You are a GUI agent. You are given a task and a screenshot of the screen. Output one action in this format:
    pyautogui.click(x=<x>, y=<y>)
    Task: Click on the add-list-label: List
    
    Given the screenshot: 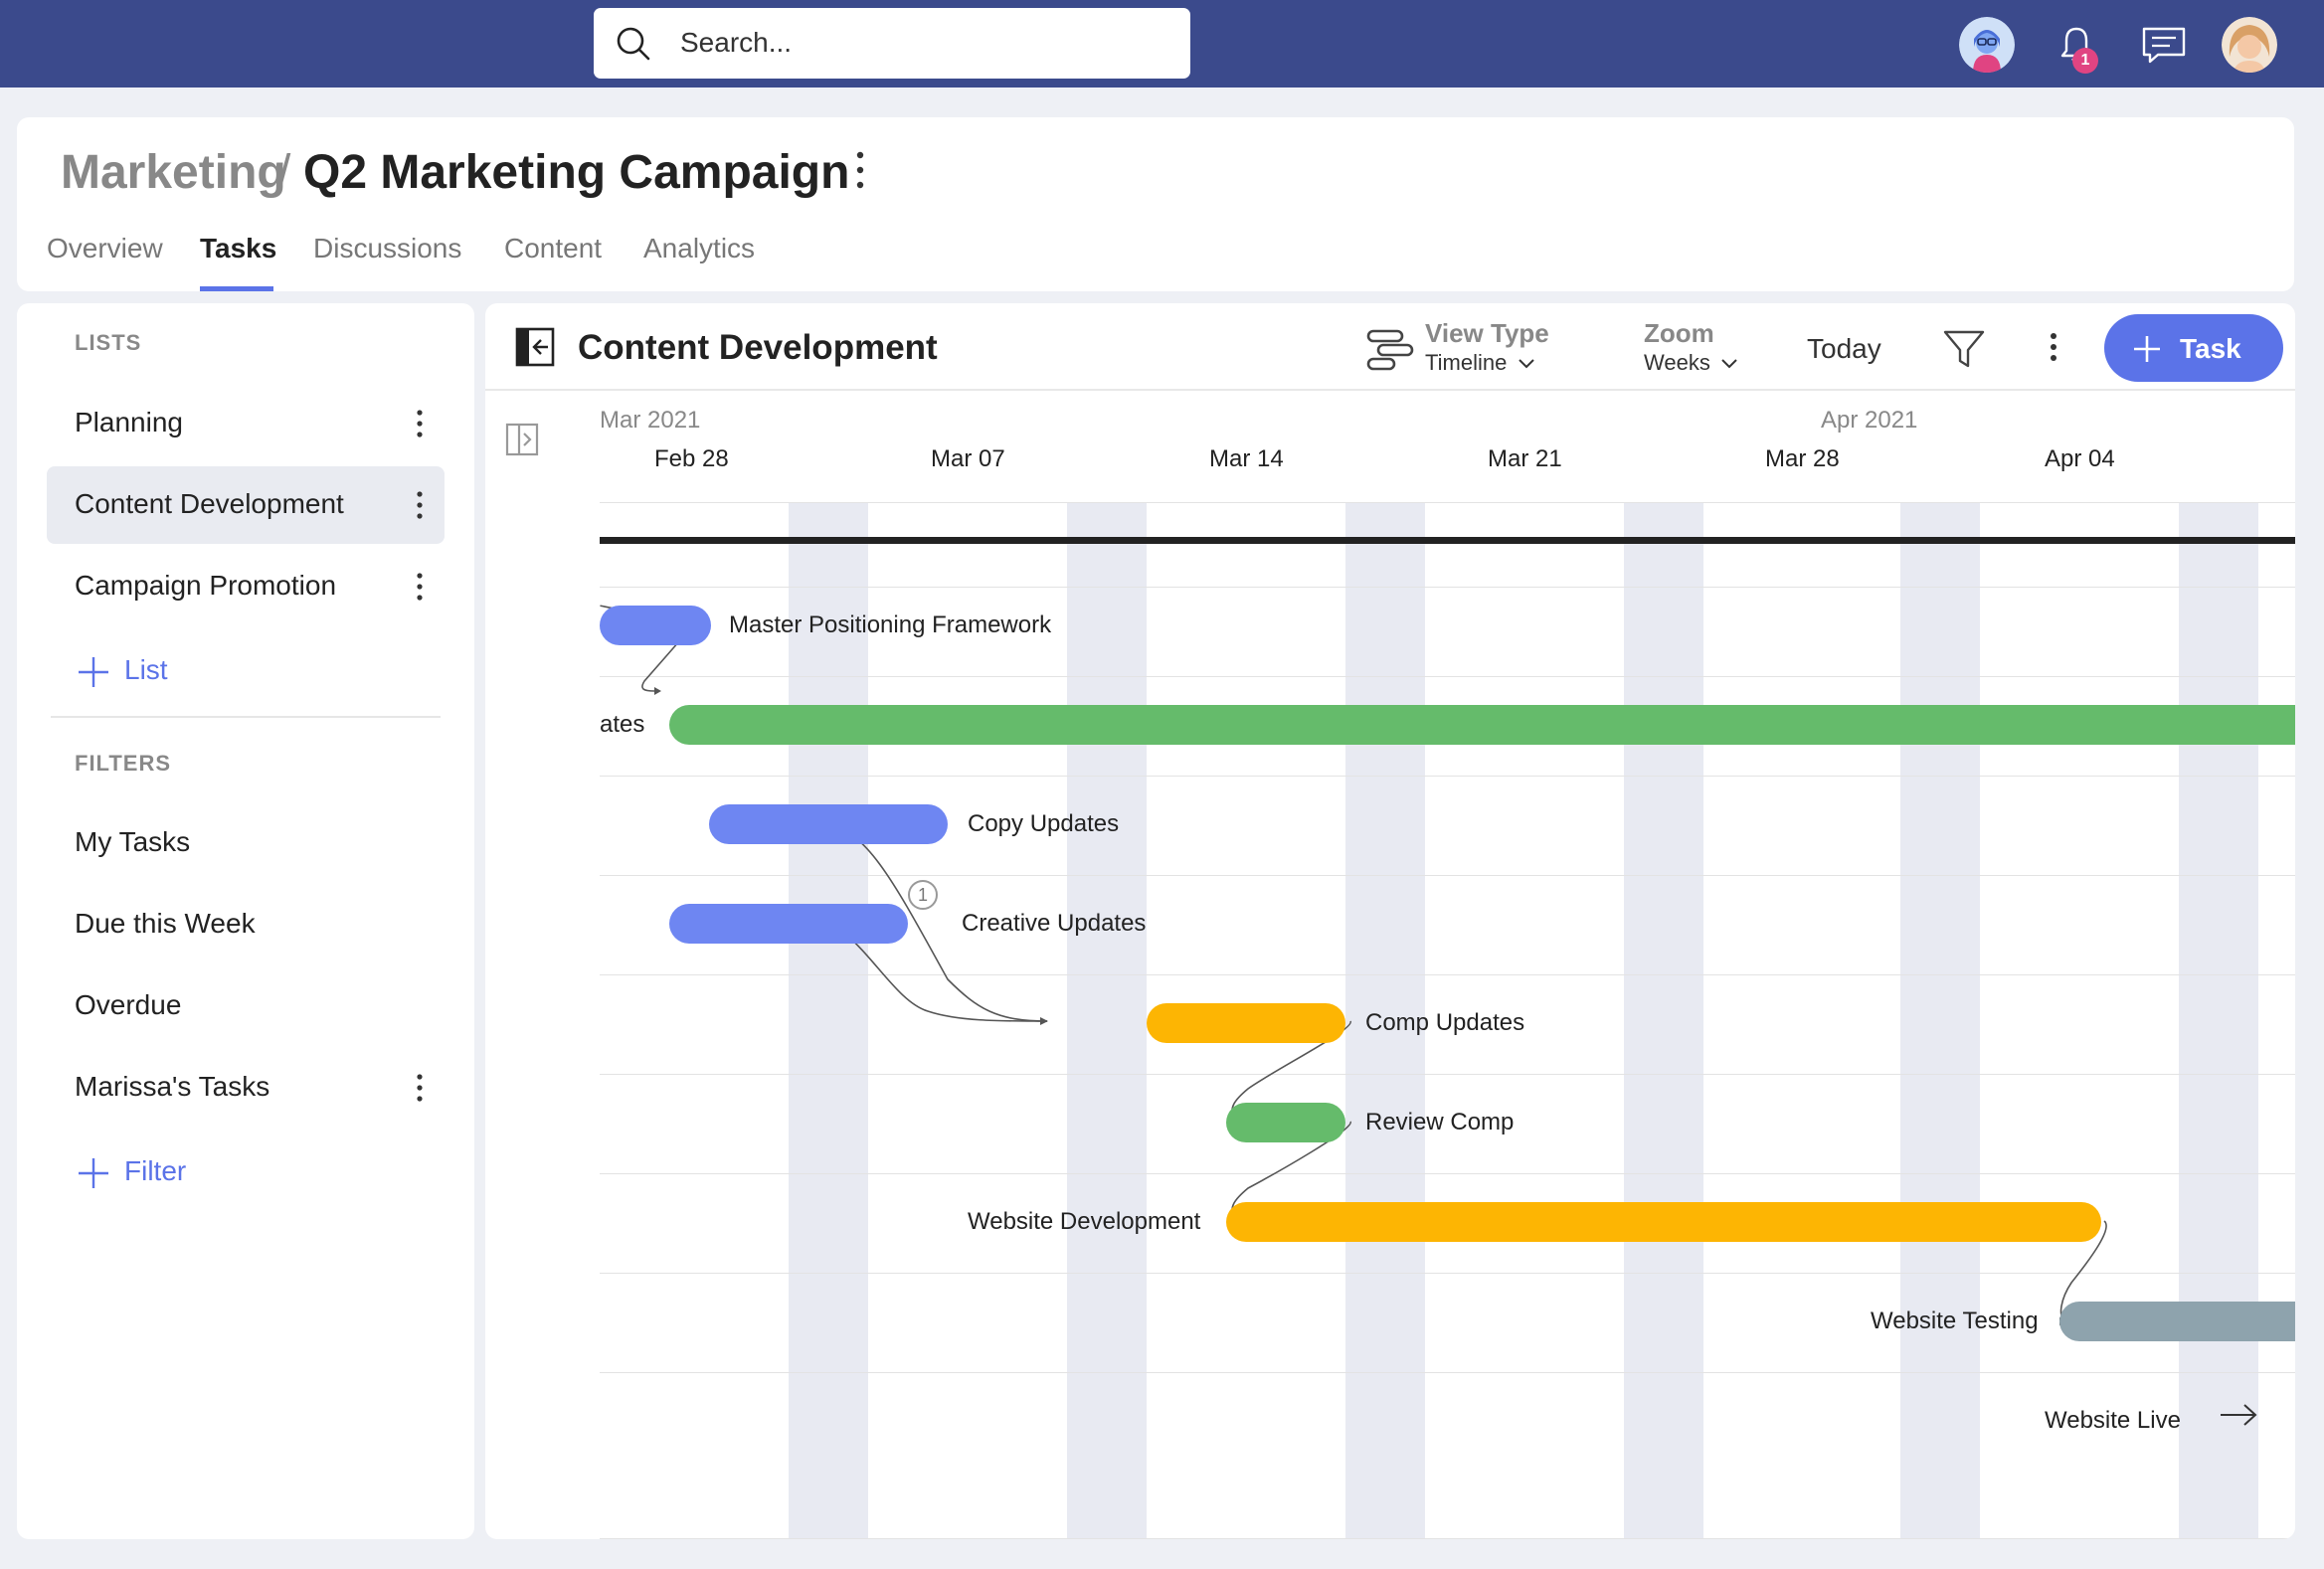 What is the action you would take?
    pyautogui.click(x=146, y=669)
    